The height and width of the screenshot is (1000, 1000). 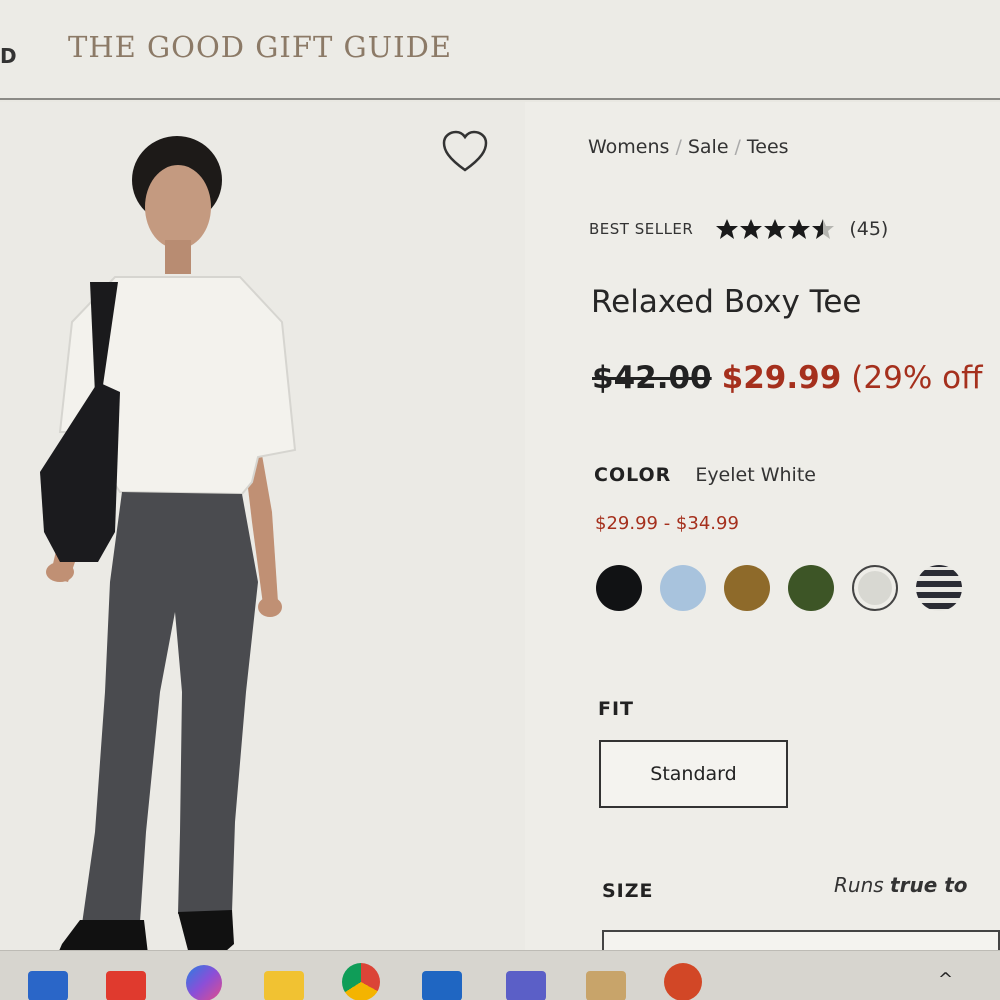 What do you see at coordinates (500, 50) in the screenshot?
I see `top-nav-bar: D THE GOOD GIFT GUIDE` at bounding box center [500, 50].